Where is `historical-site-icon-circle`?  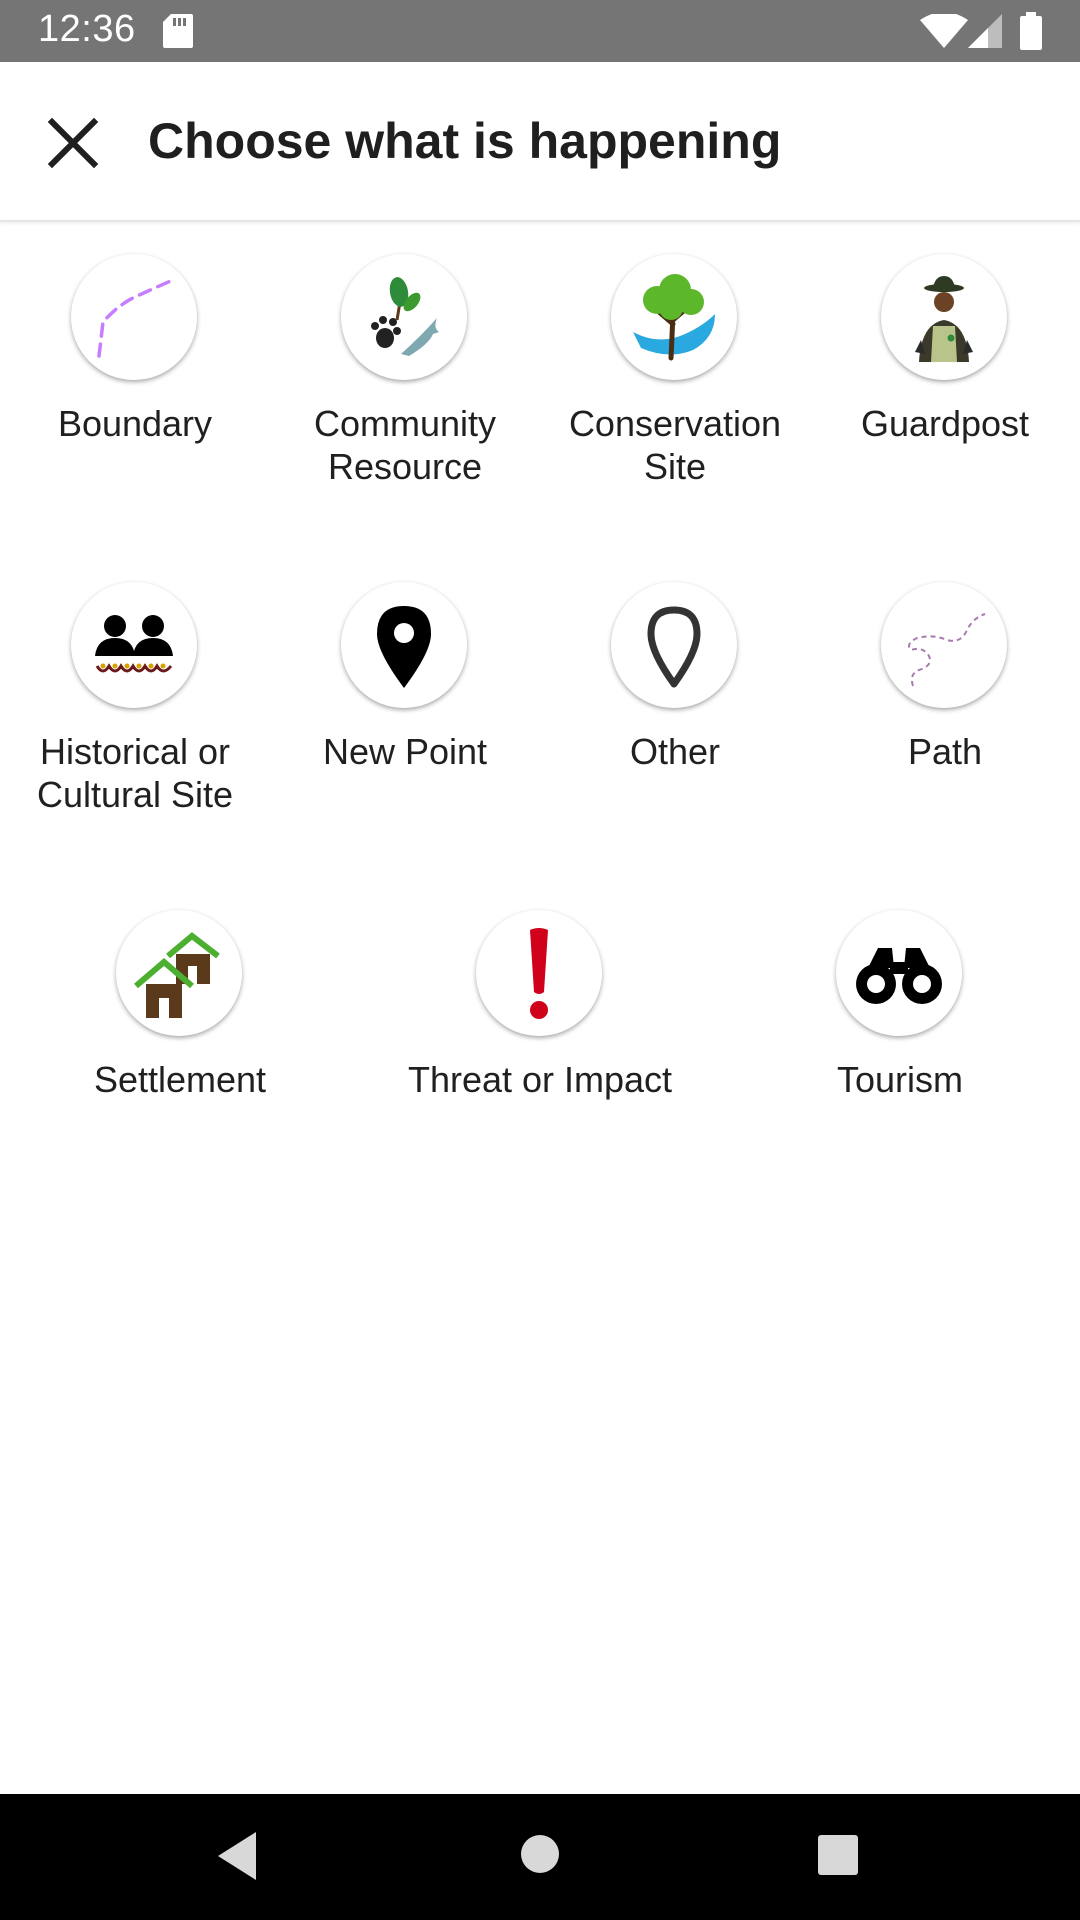 historical-site-icon-circle is located at coordinates (134, 645).